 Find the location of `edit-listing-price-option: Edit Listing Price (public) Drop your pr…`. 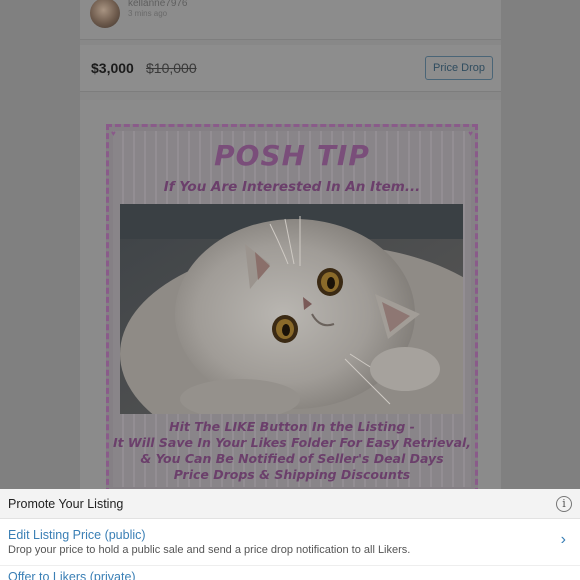

edit-listing-price-option: Edit Listing Price (public) Drop your pr… is located at coordinates (290, 542).